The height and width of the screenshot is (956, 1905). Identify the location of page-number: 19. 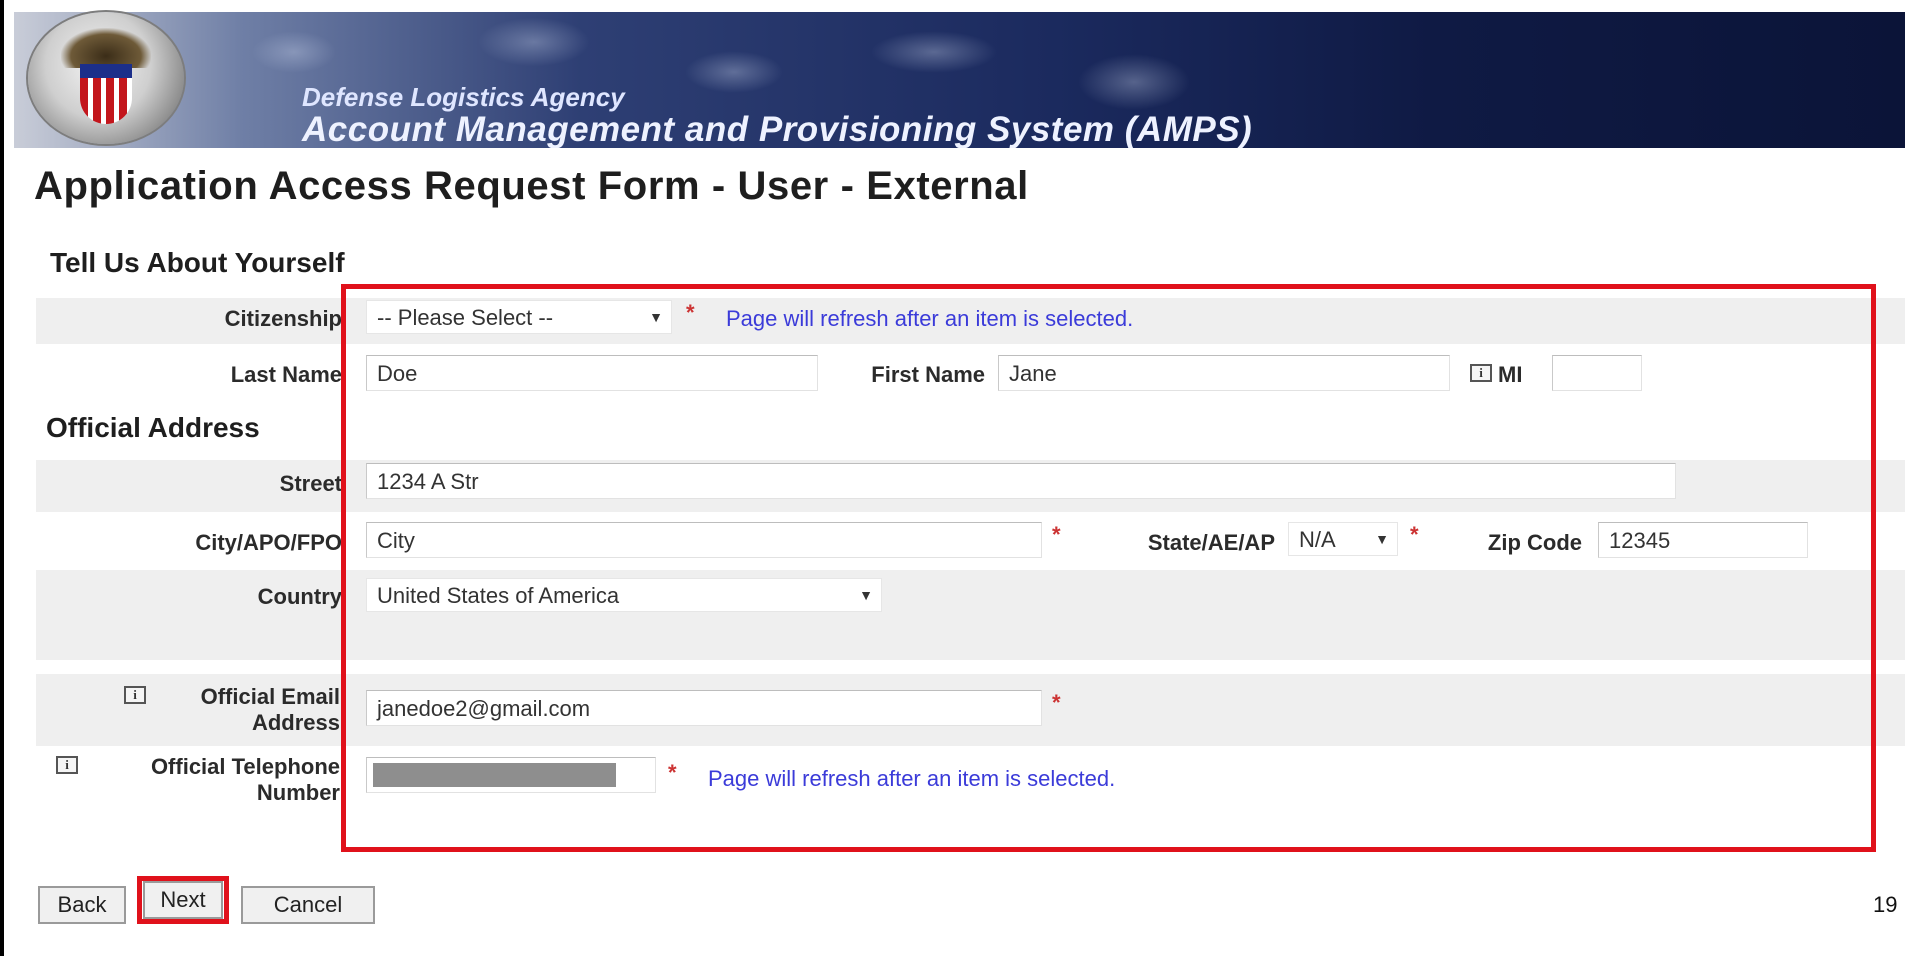
(1885, 904).